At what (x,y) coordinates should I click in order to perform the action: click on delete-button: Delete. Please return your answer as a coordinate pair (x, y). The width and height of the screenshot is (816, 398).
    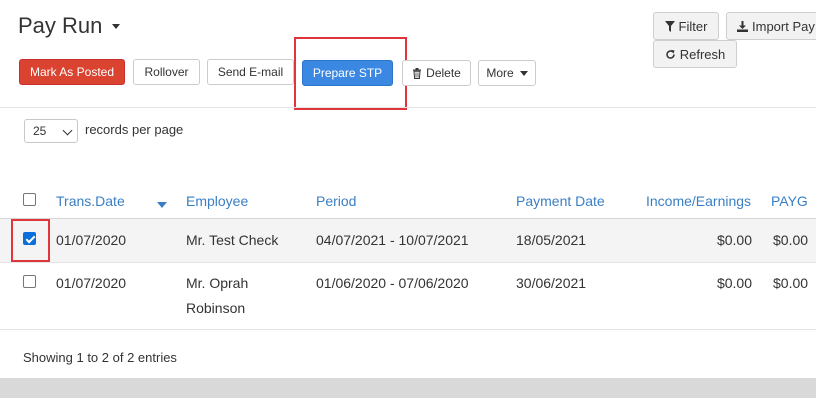
    Looking at the image, I should click on (436, 73).